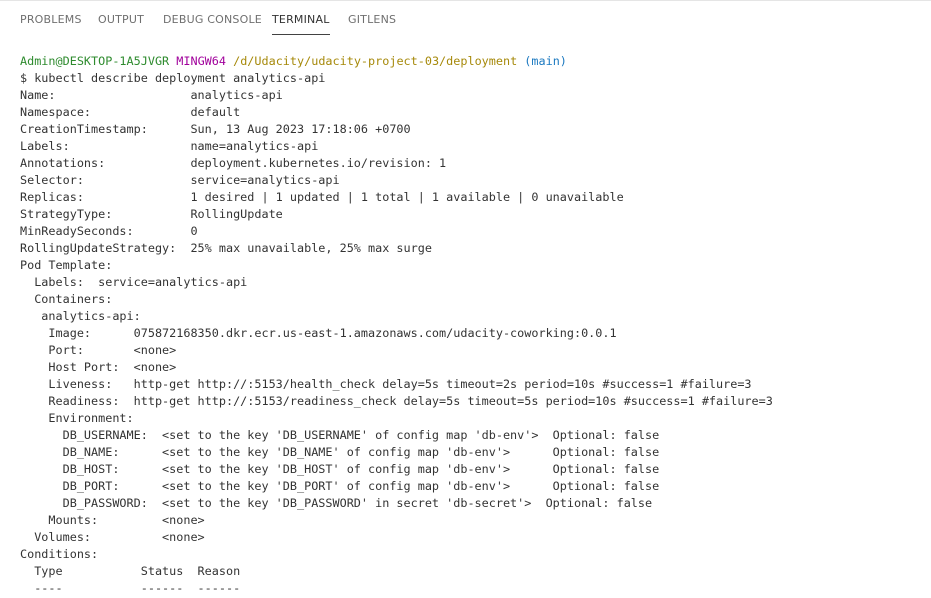 The image size is (931, 598). I want to click on terminal-line: Containers:, so click(66, 299).